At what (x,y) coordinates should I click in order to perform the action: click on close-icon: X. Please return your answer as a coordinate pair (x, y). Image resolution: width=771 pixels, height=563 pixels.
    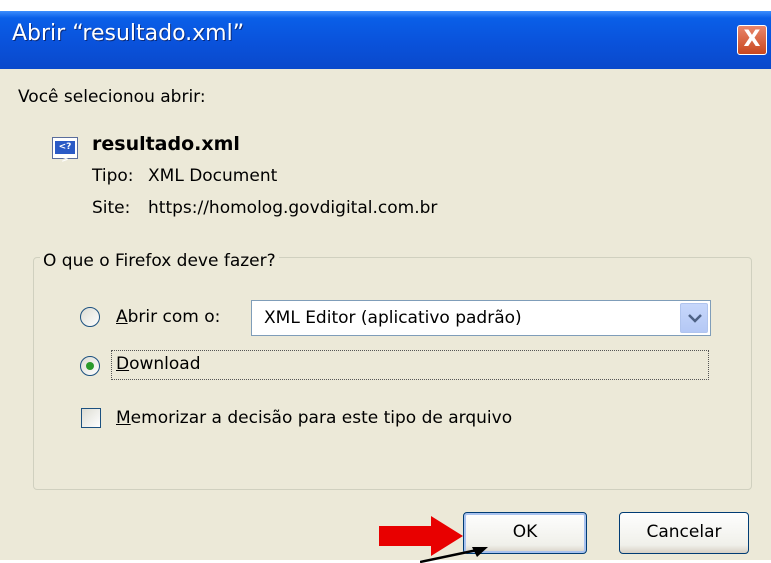
    Looking at the image, I should click on (752, 39).